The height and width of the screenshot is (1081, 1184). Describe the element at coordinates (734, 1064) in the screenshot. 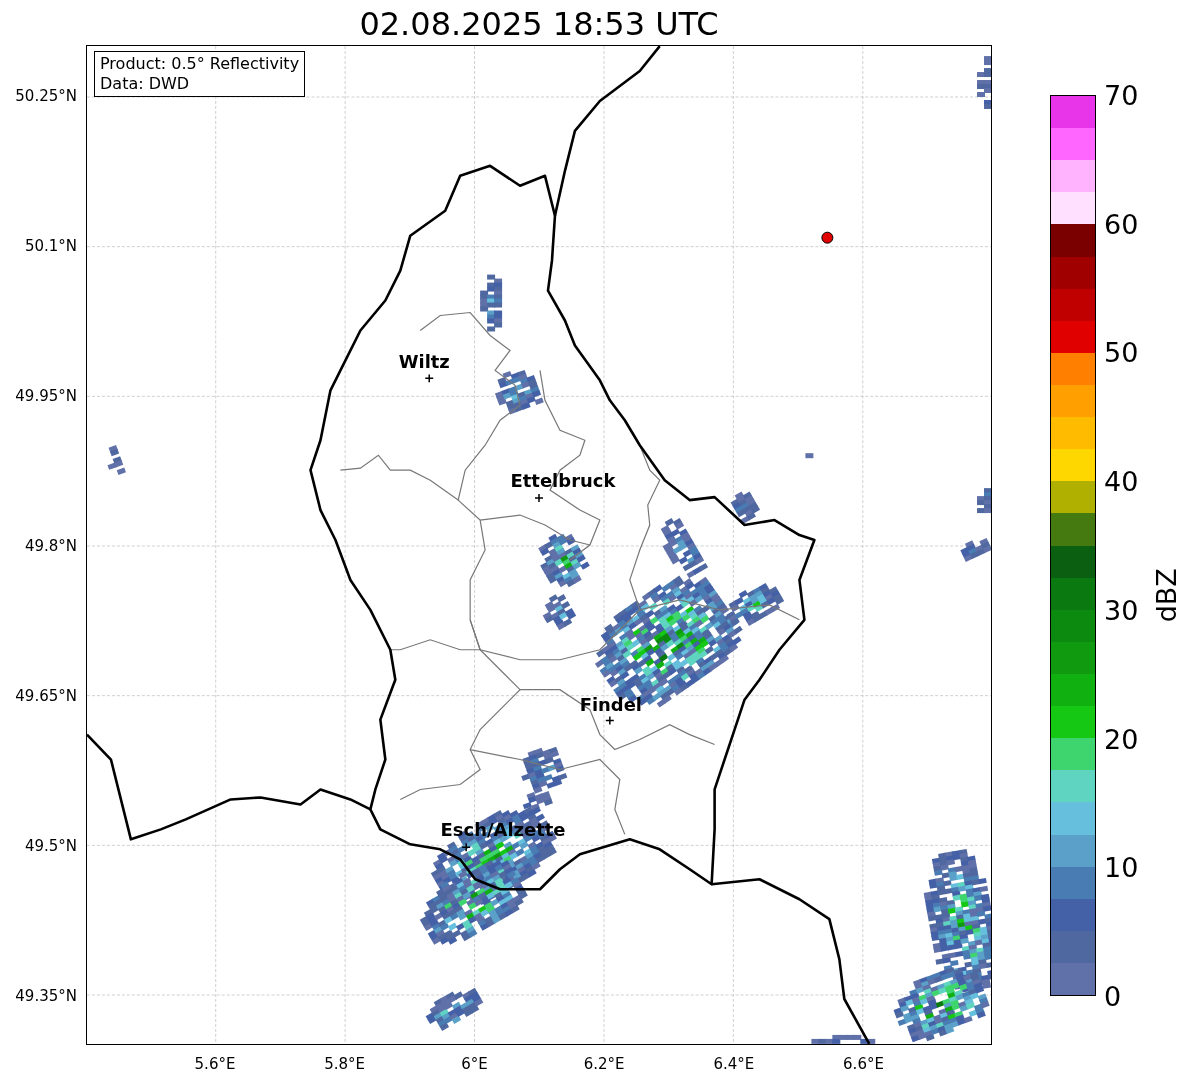

I see `x-axis-label: 6.4°E` at that location.